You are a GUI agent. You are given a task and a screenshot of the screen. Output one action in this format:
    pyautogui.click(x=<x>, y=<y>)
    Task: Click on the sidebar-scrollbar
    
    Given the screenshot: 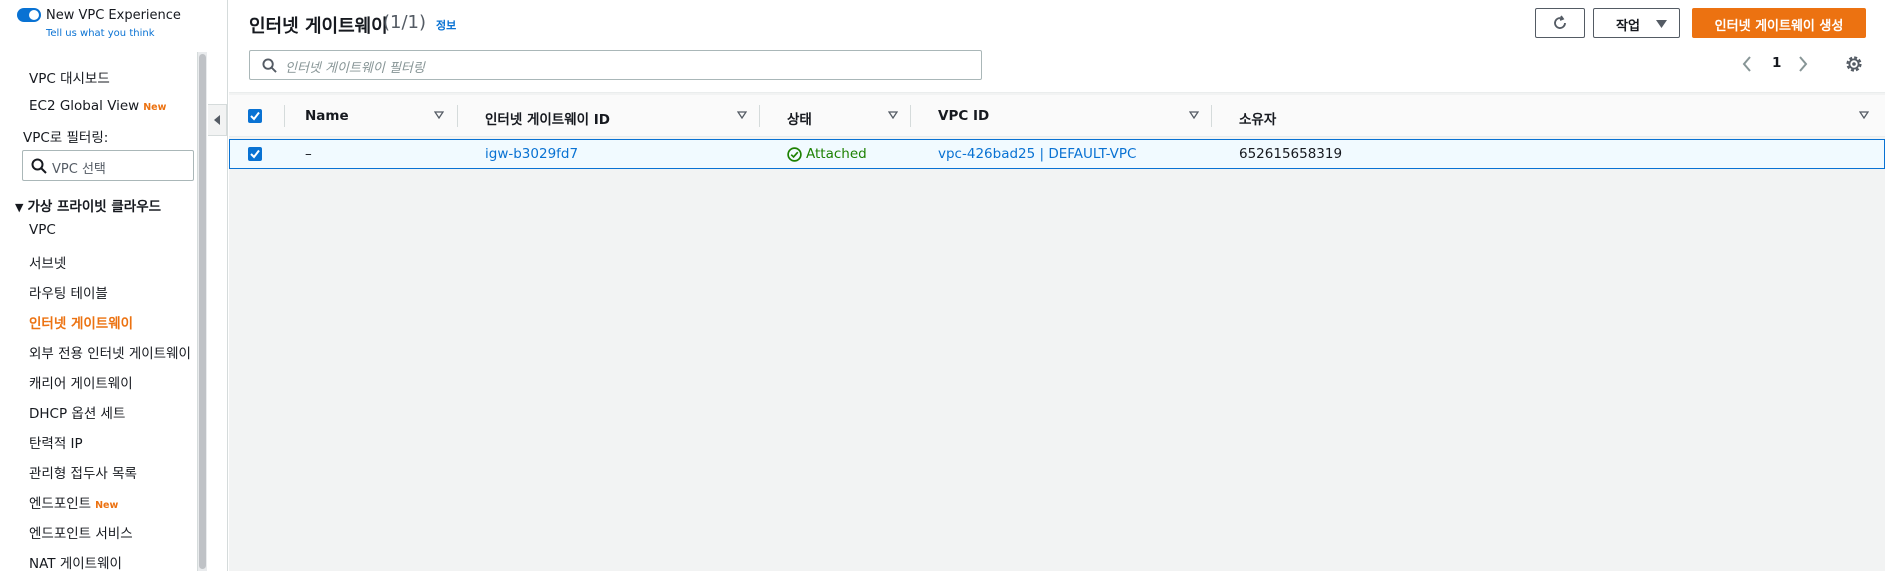 What is the action you would take?
    pyautogui.click(x=202, y=311)
    